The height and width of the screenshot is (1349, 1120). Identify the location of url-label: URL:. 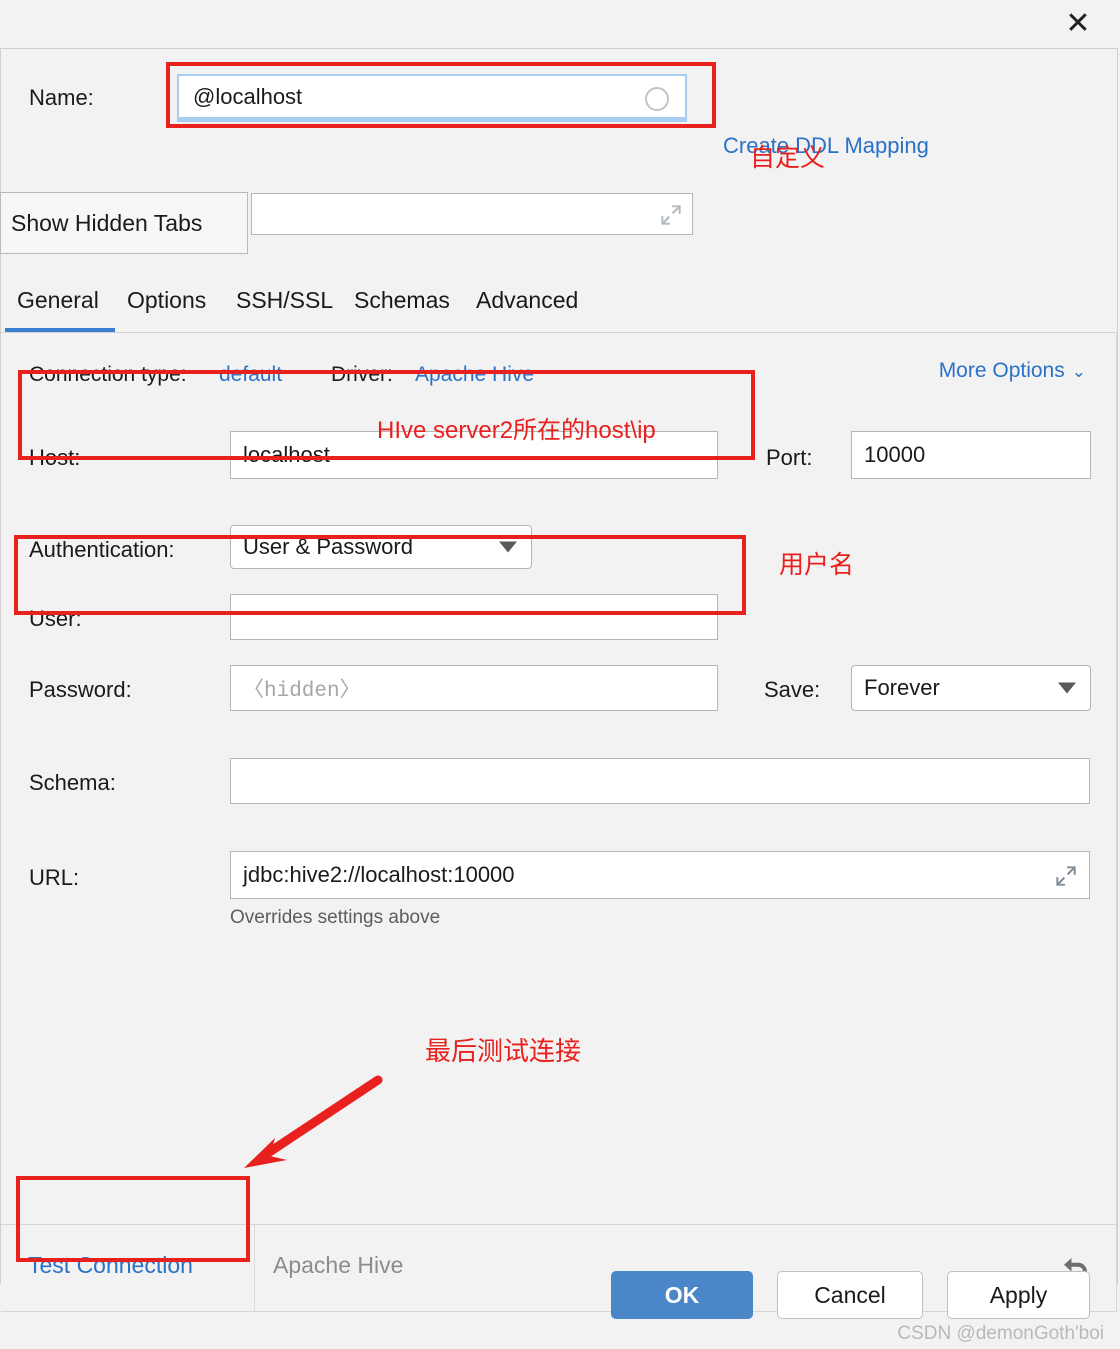
(54, 877).